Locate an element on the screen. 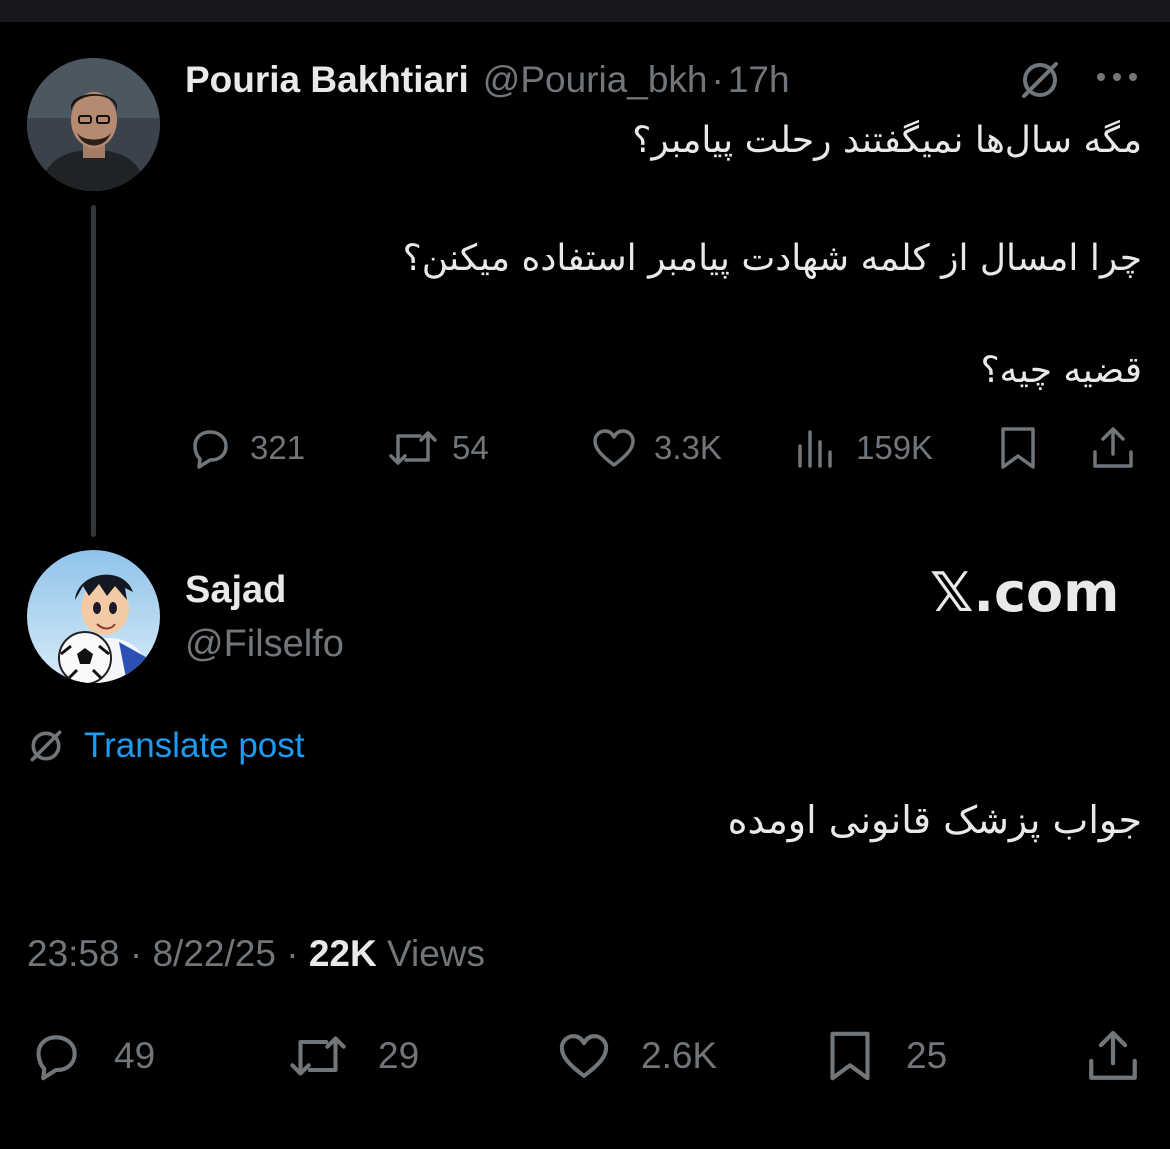 The height and width of the screenshot is (1149, 1170). reply-text: جواب پزشک قانونی اومده is located at coordinates (934, 820).